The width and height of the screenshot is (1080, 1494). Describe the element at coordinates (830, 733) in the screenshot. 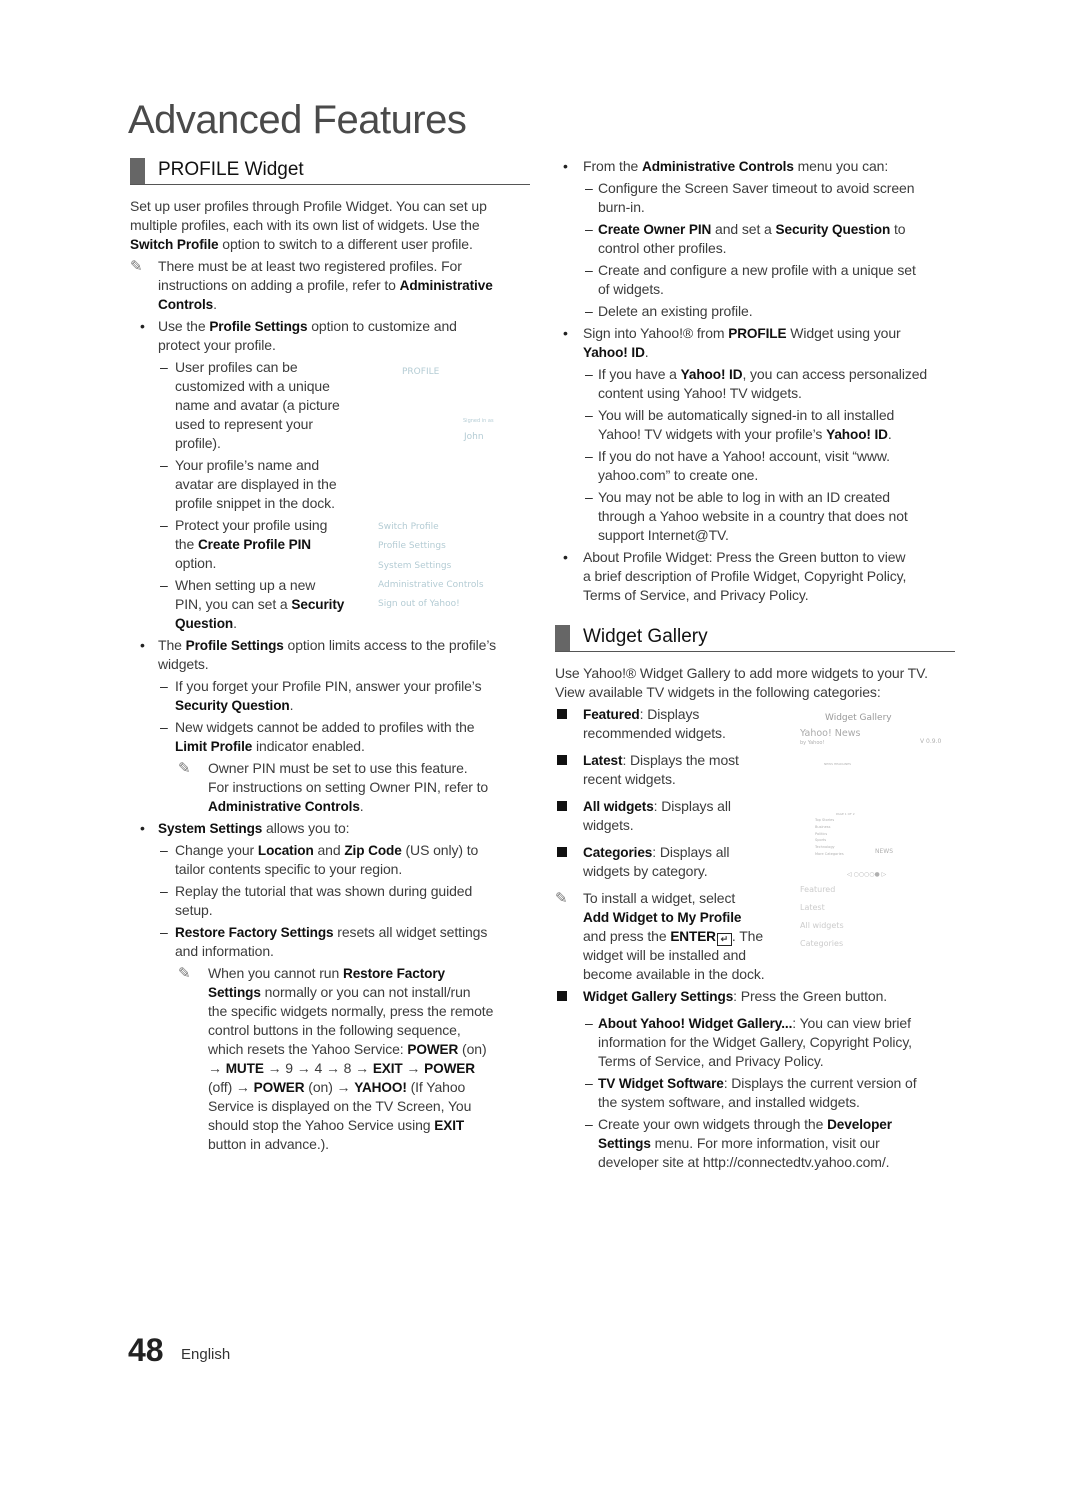

I see `widget-name: Yahoo! News` at that location.